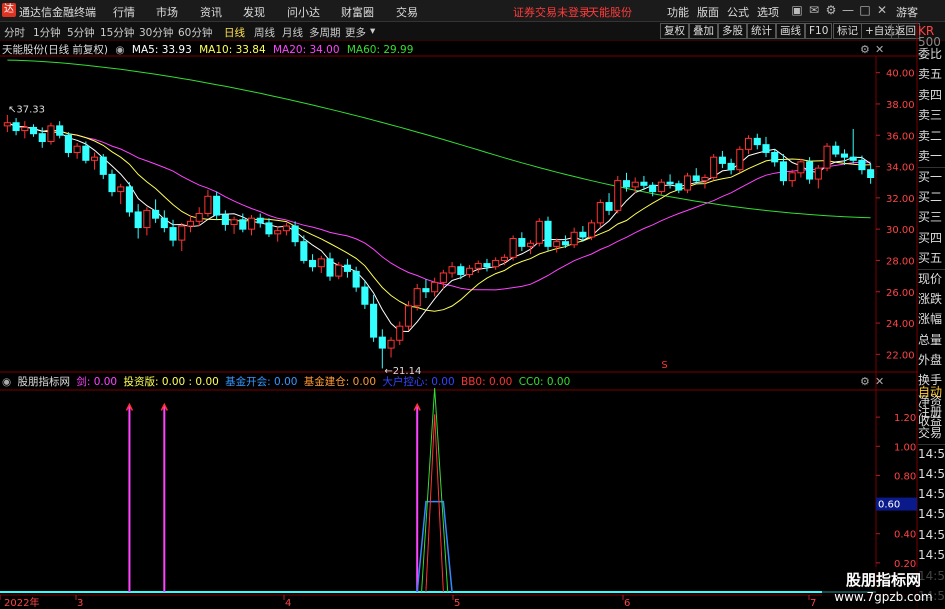  I want to click on indicator-title: 股朋指标网, so click(44, 382).